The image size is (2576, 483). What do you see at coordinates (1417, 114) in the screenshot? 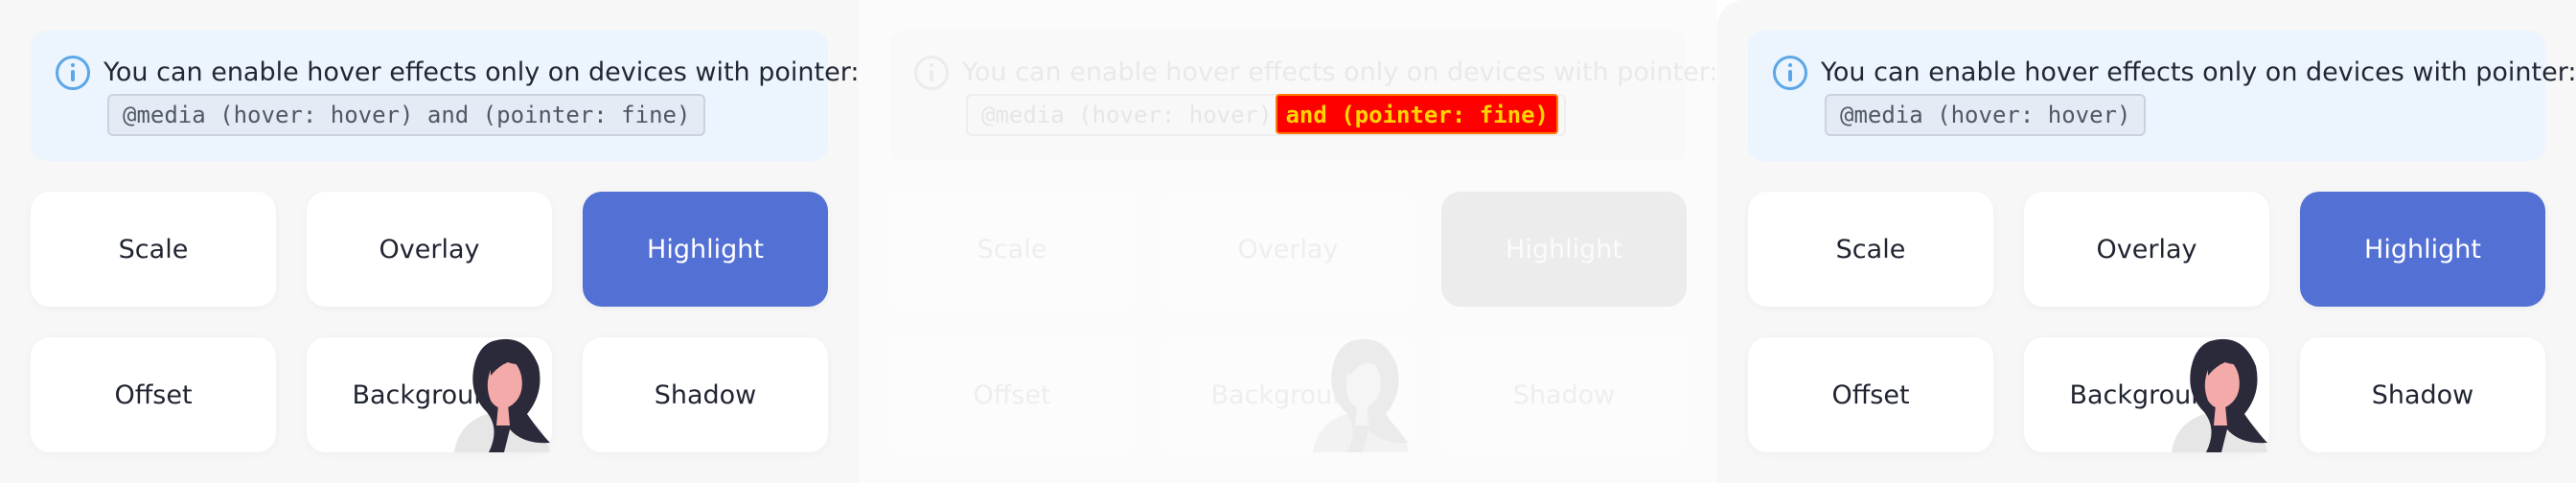
I see `media-query-code-highlight: and (pointer: fine)` at bounding box center [1417, 114].